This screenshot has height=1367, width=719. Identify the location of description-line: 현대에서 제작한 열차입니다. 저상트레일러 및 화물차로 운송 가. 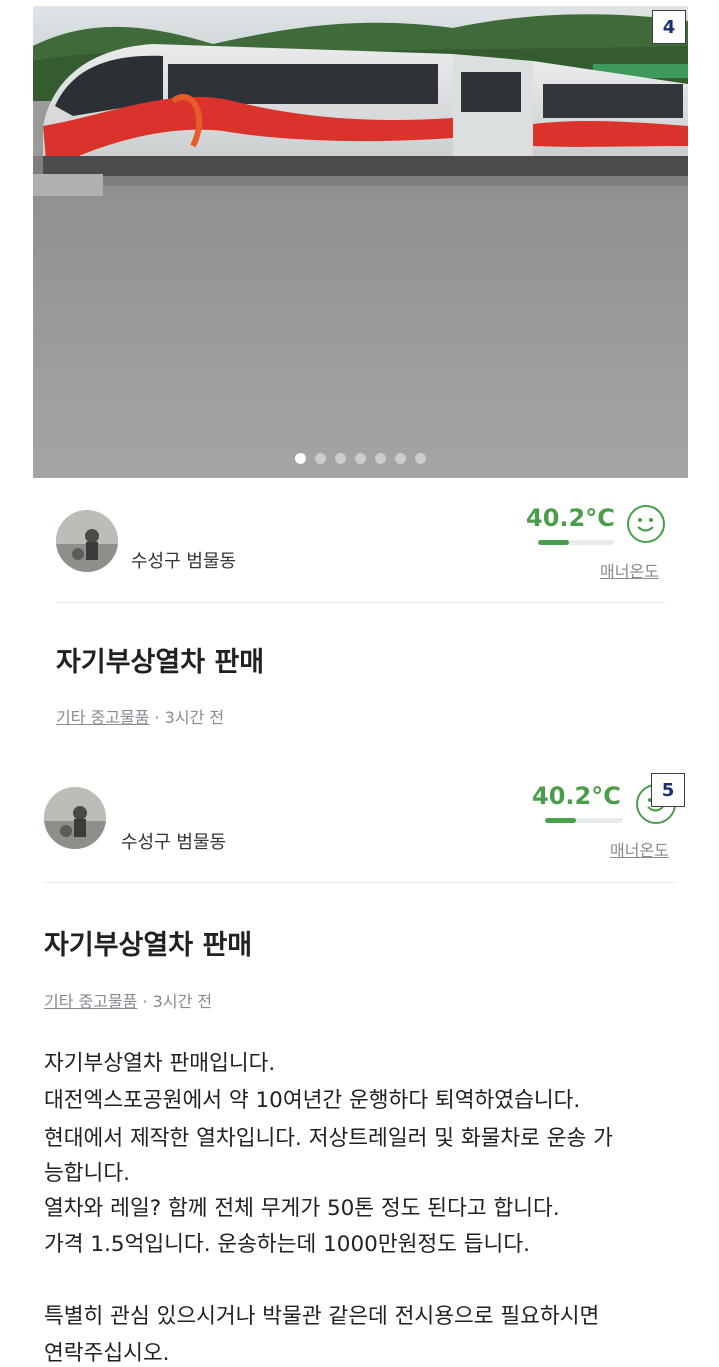
(328, 1138).